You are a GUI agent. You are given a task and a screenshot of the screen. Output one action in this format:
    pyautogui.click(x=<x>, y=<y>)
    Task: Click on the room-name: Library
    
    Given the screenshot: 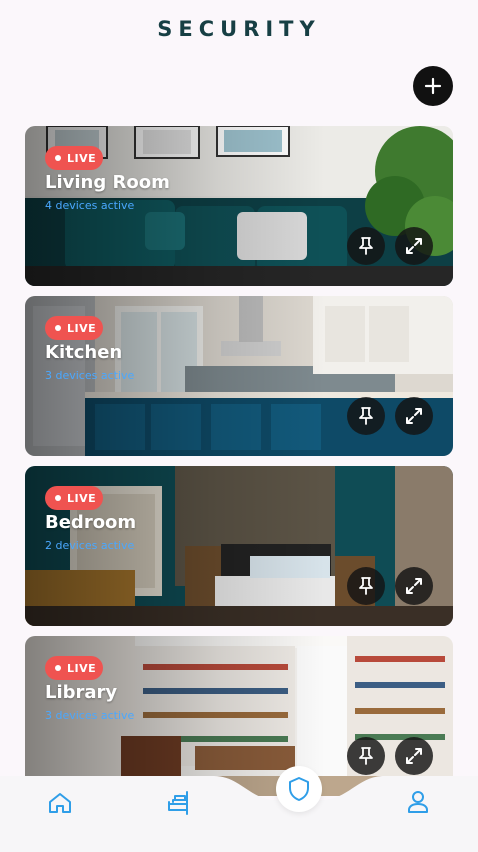 What is the action you would take?
    pyautogui.click(x=81, y=692)
    